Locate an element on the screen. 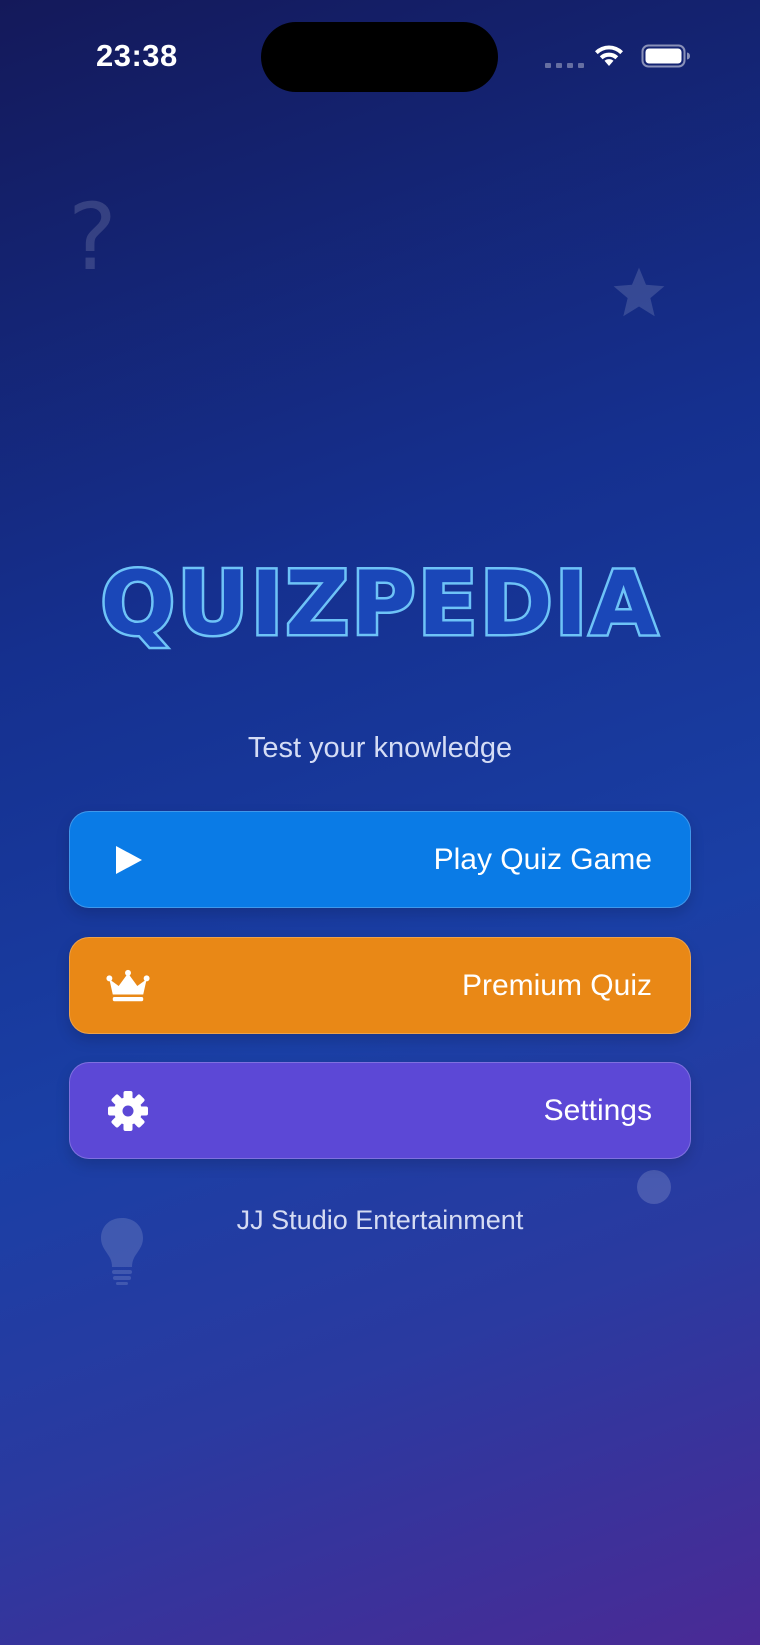 Image resolution: width=760 pixels, height=1645 pixels. cellular-signal-icon is located at coordinates (564, 65).